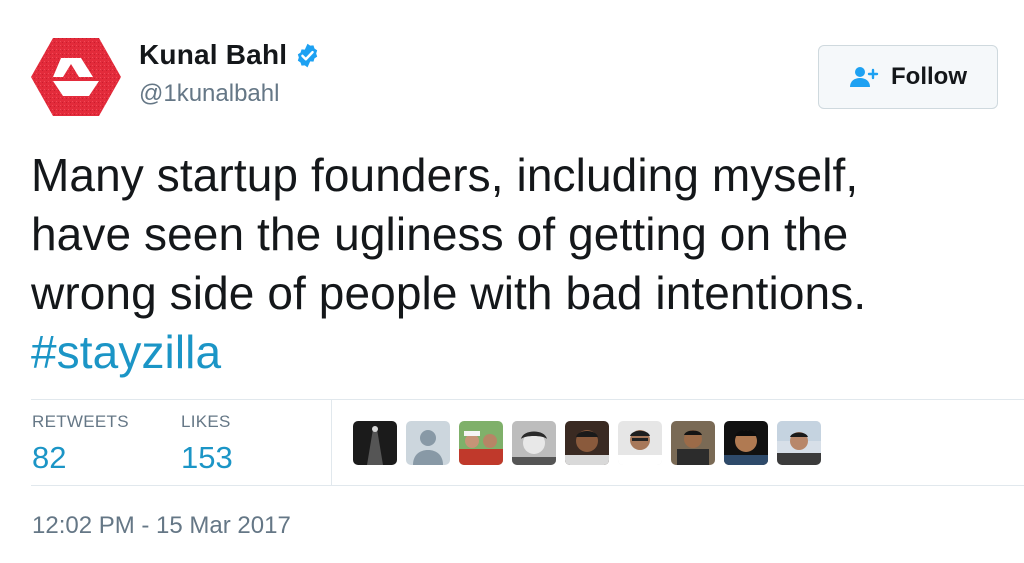  What do you see at coordinates (864, 77) in the screenshot?
I see `add-user-icon` at bounding box center [864, 77].